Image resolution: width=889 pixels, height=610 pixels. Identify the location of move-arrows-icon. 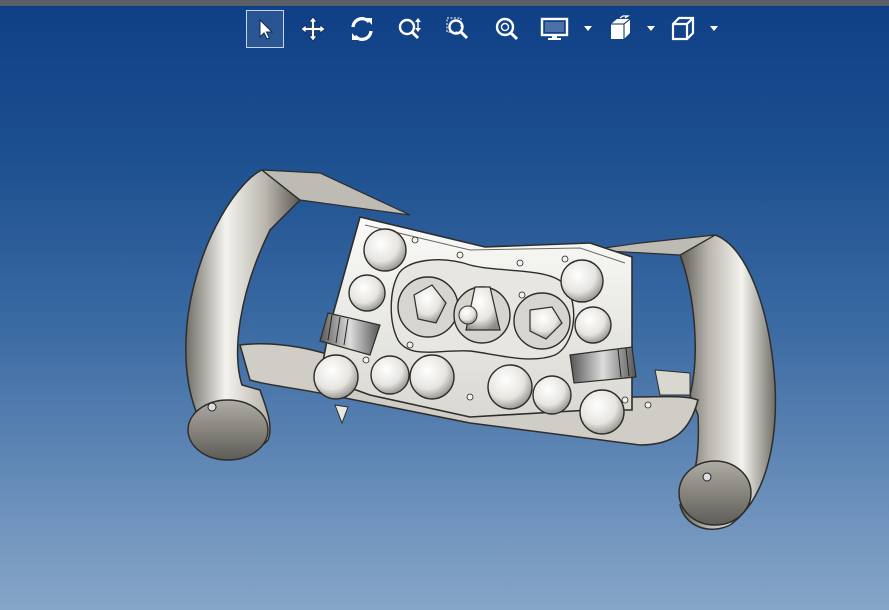
(313, 29).